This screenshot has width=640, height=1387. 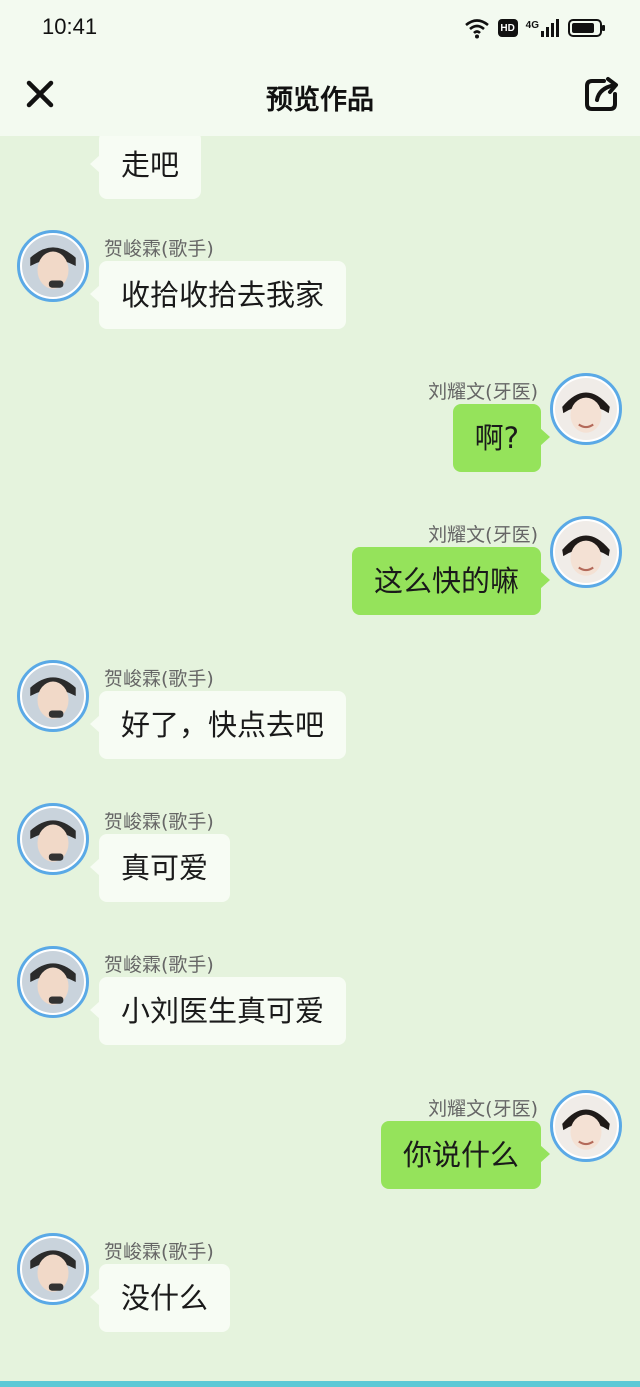 What do you see at coordinates (145, 165) in the screenshot?
I see `message-bubble: 走吧` at bounding box center [145, 165].